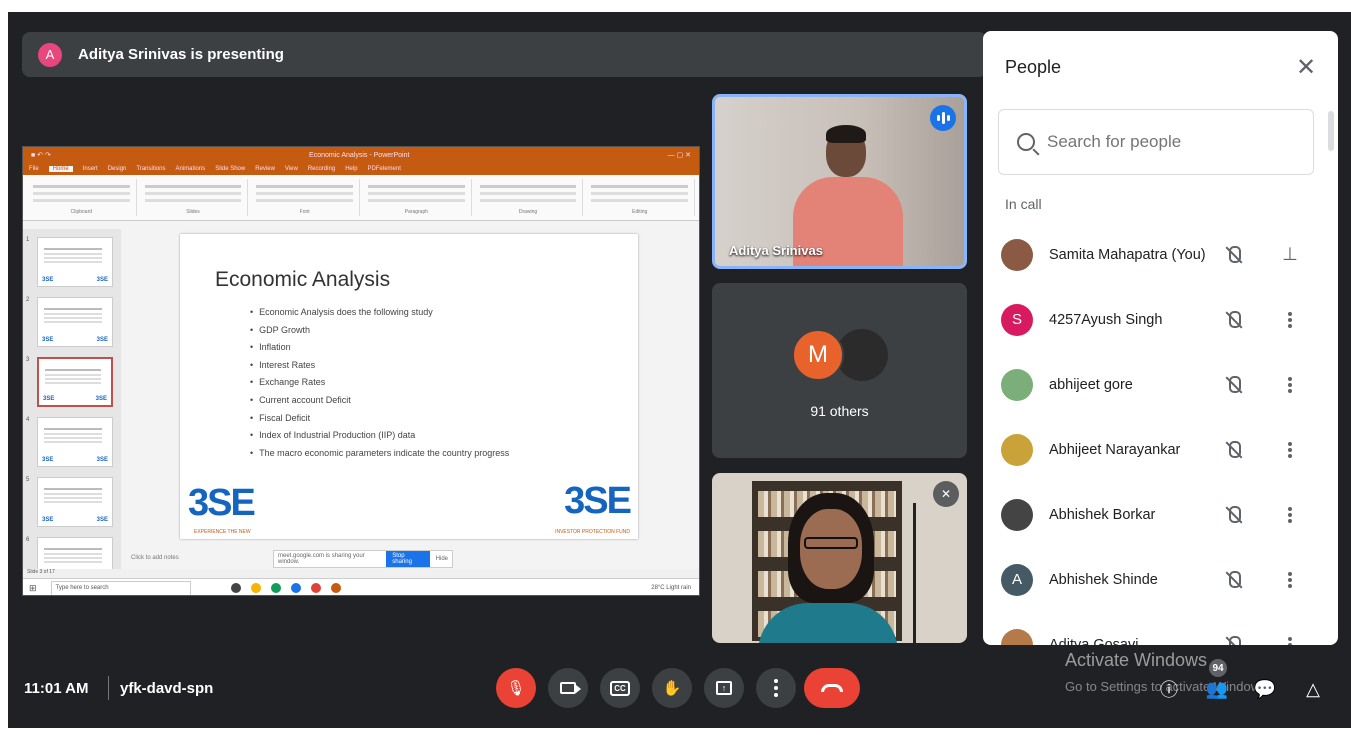 This screenshot has width=1351, height=735. Describe the element at coordinates (828, 568) in the screenshot. I see `self-video` at that location.